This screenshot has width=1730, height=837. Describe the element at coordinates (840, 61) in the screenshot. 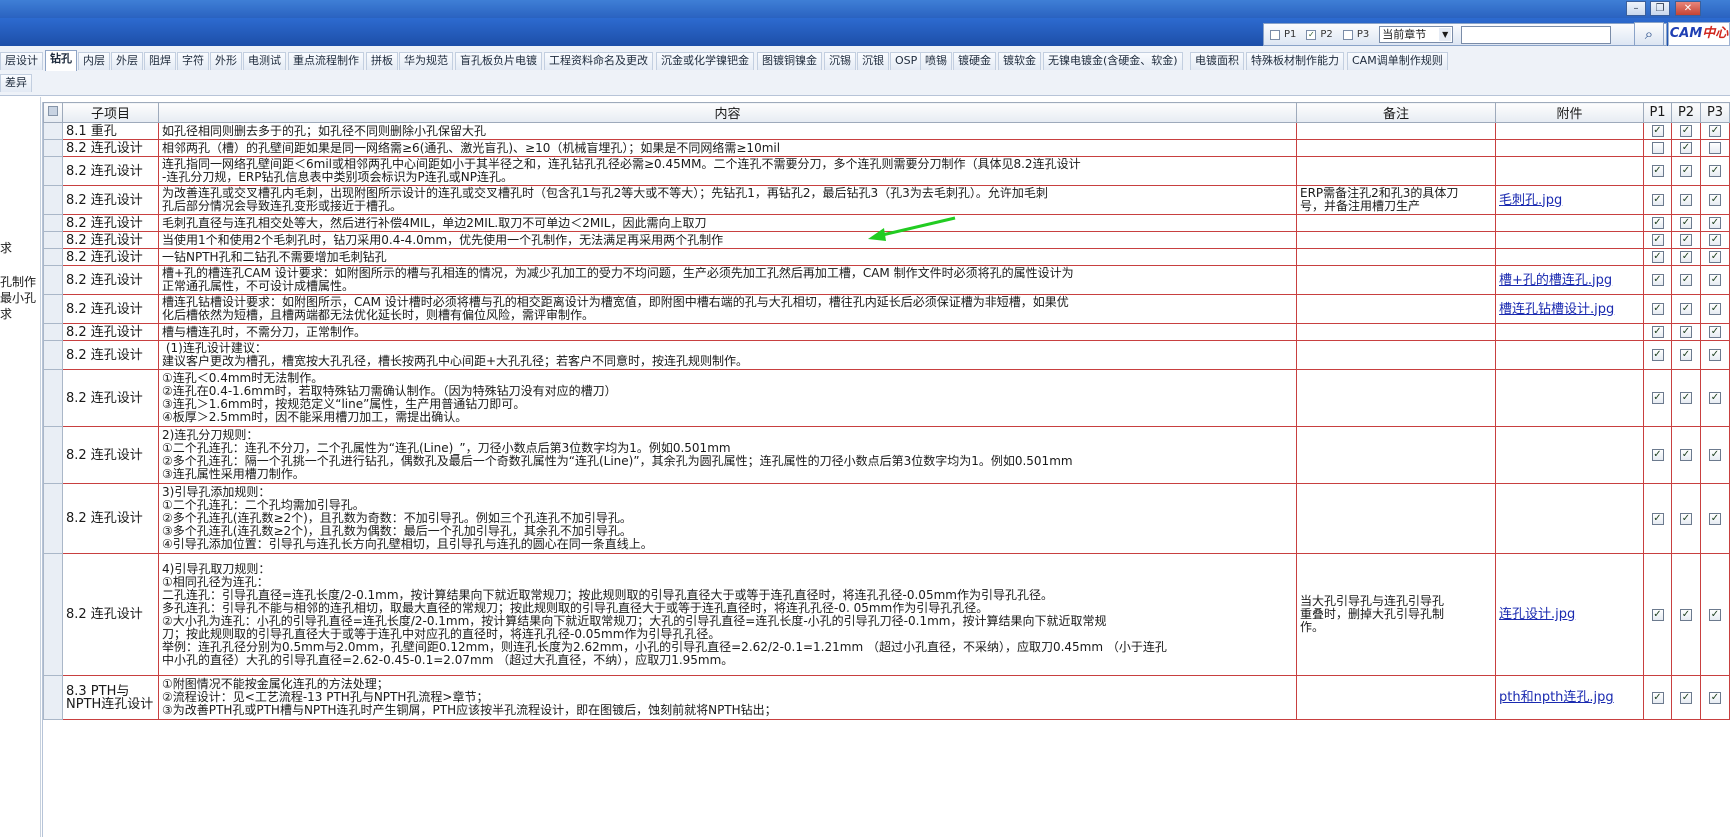

I see `tab-15: 沉锡` at that location.